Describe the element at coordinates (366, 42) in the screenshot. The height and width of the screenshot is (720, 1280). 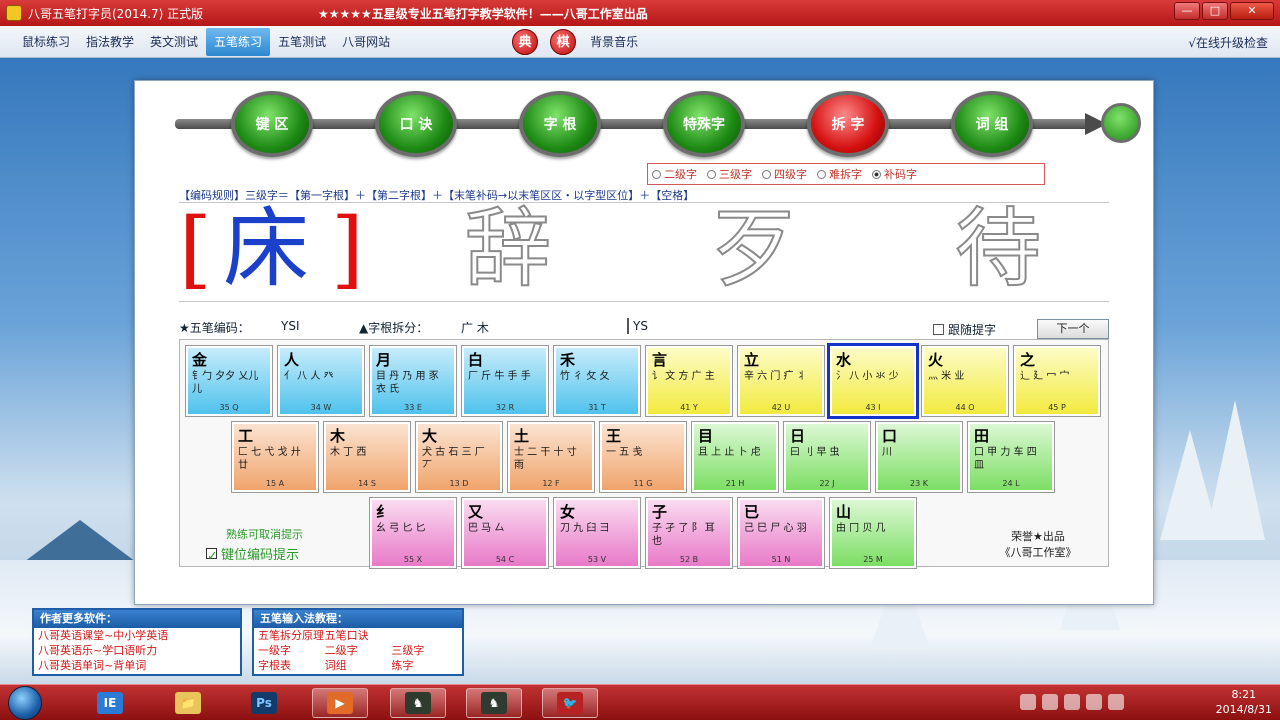
I see `menu-website: 八哥网站` at that location.